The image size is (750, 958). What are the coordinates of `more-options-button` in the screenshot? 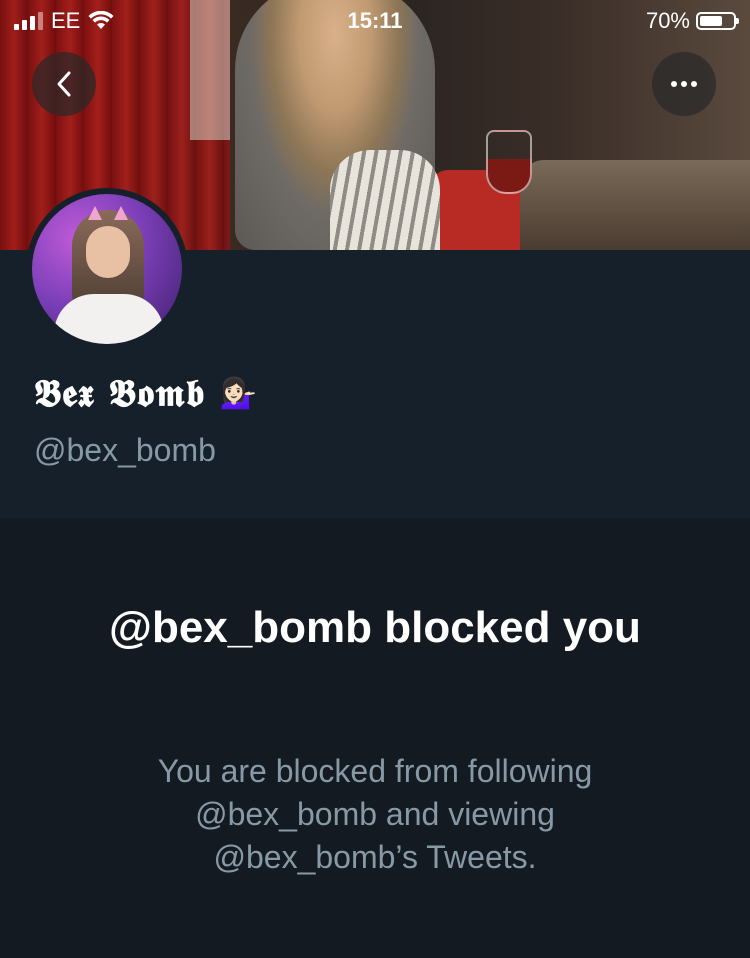 It's located at (684, 84).